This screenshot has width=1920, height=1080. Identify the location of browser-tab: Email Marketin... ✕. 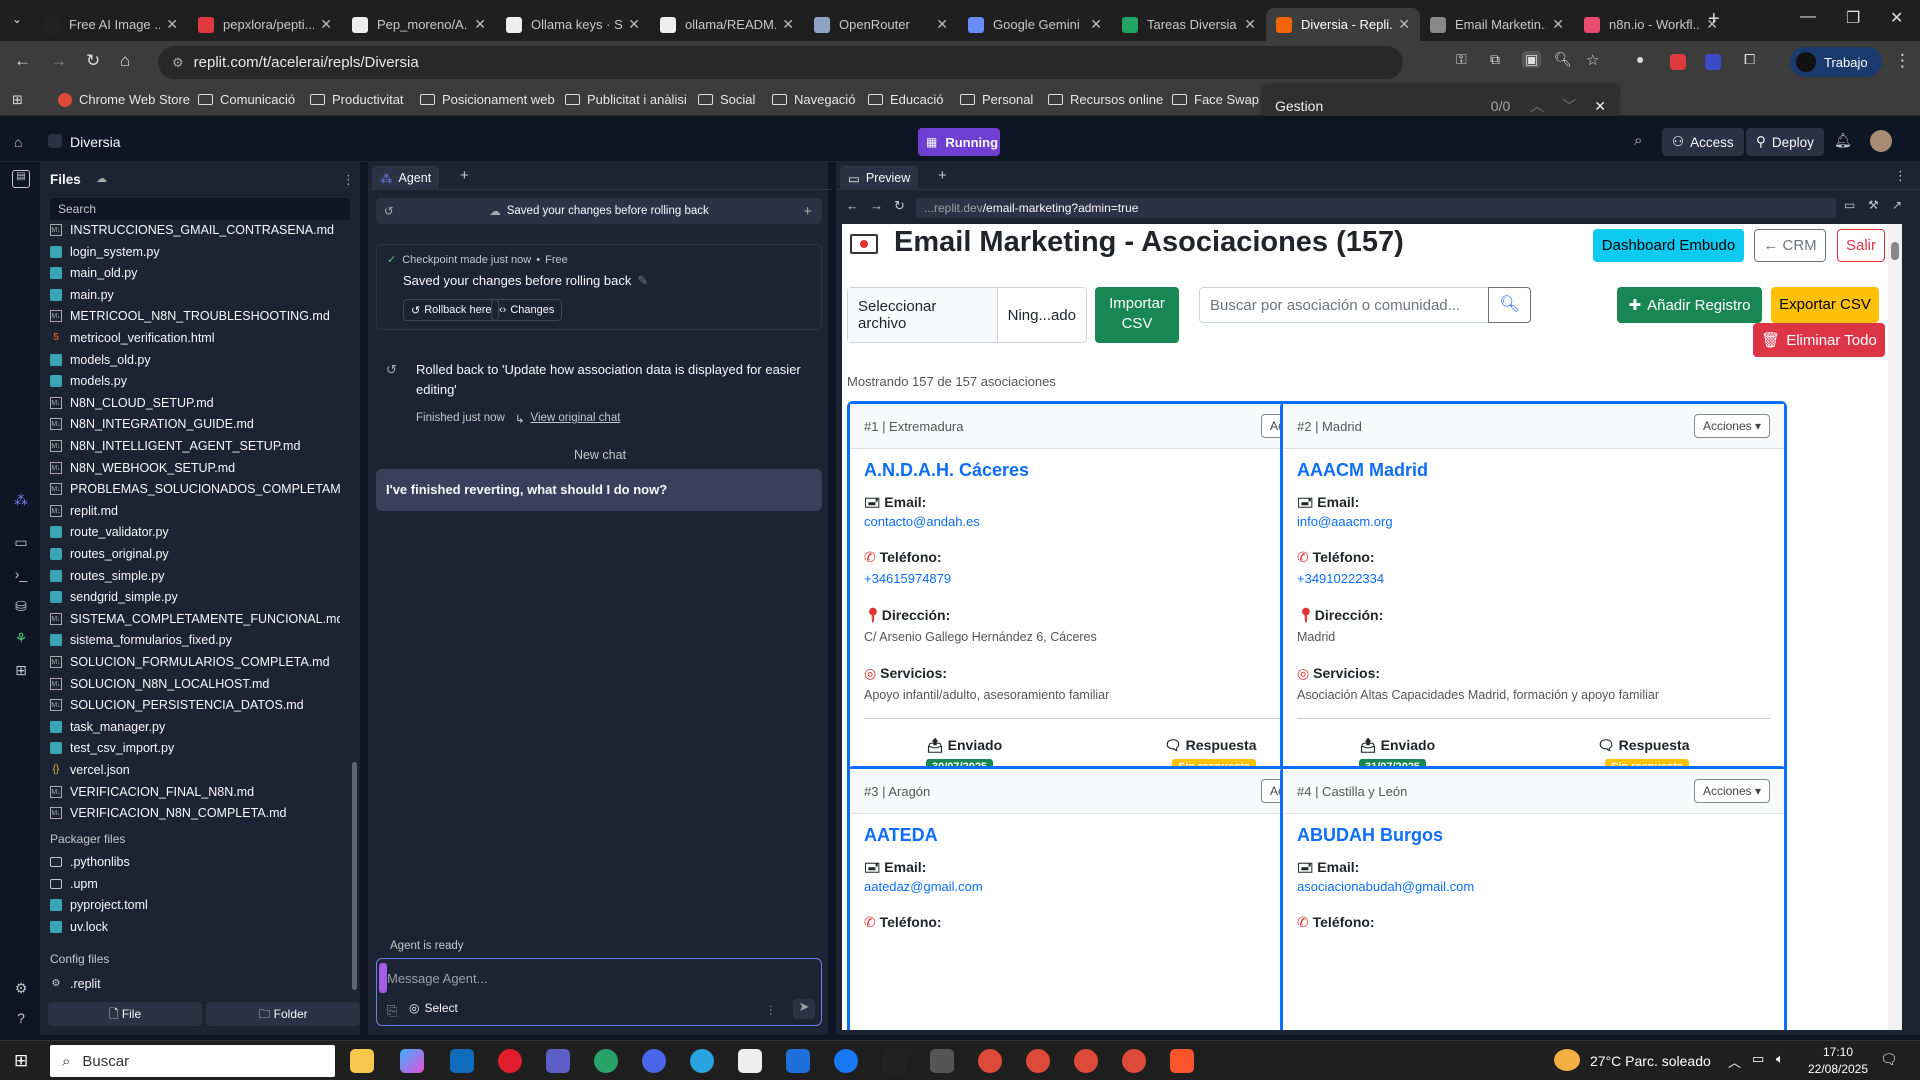
(1497, 24).